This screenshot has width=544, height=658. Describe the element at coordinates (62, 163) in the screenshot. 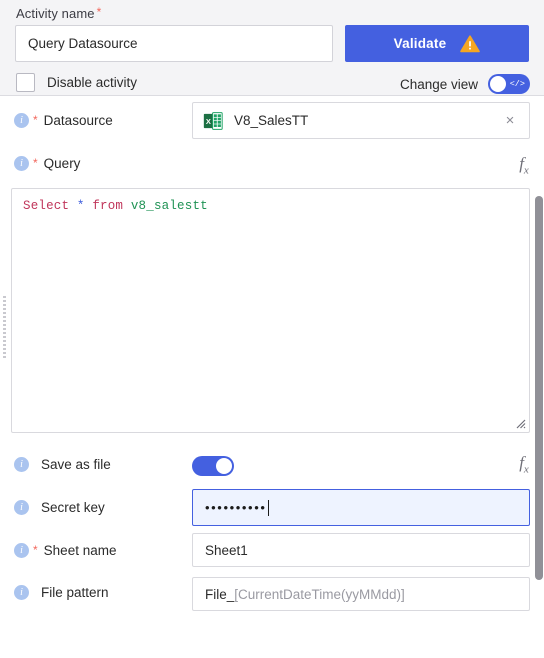

I see `query-label: Query` at that location.